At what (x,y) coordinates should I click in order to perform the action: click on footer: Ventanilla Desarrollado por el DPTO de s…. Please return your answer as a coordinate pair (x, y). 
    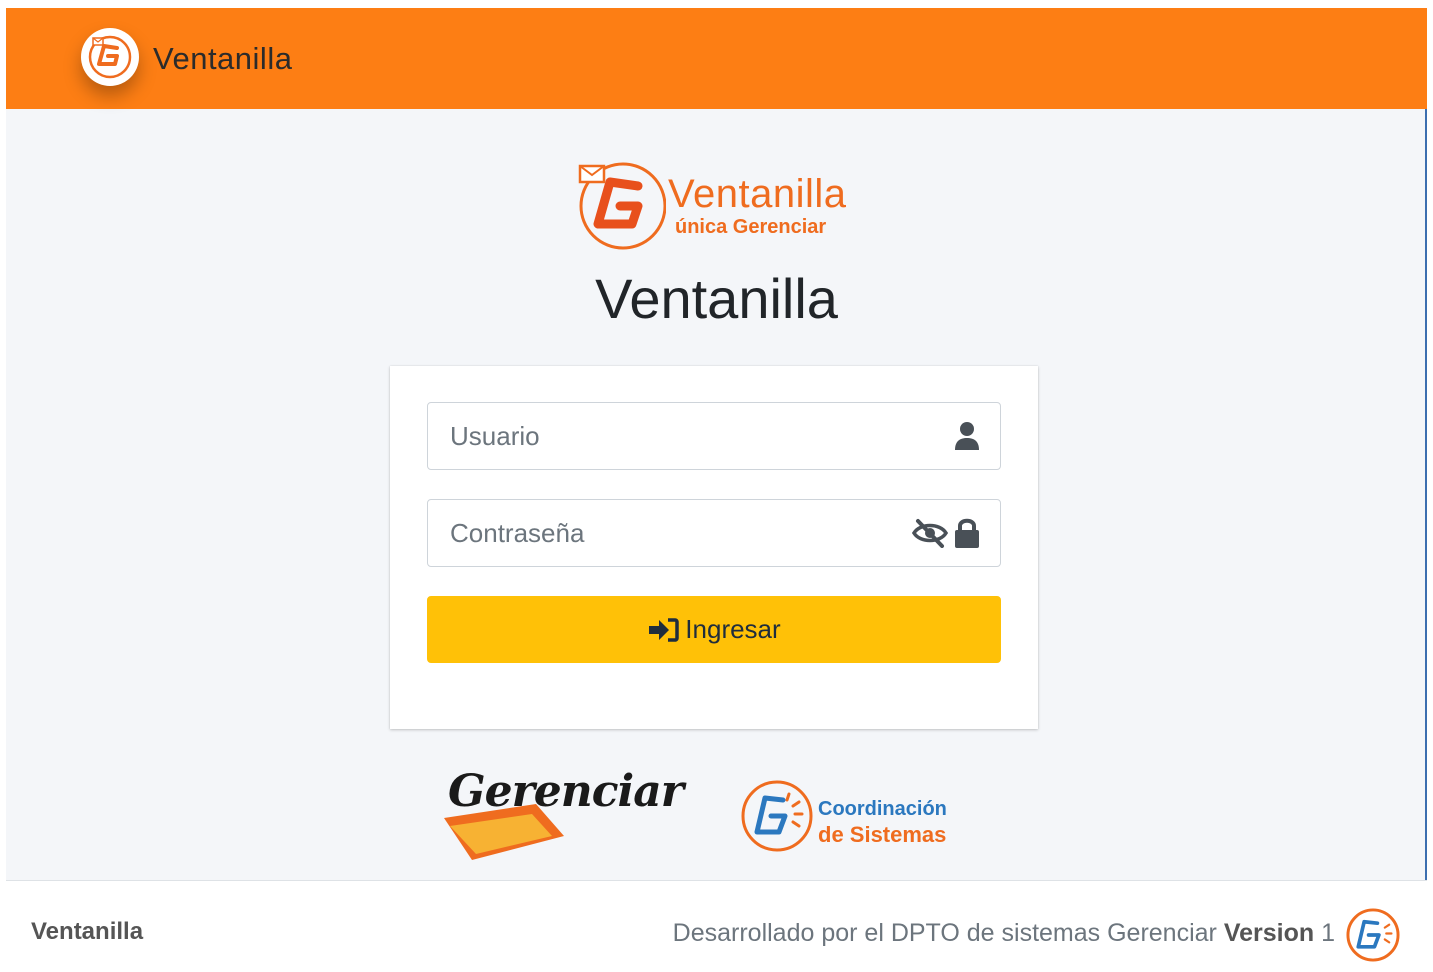
    Looking at the image, I should click on (716, 926).